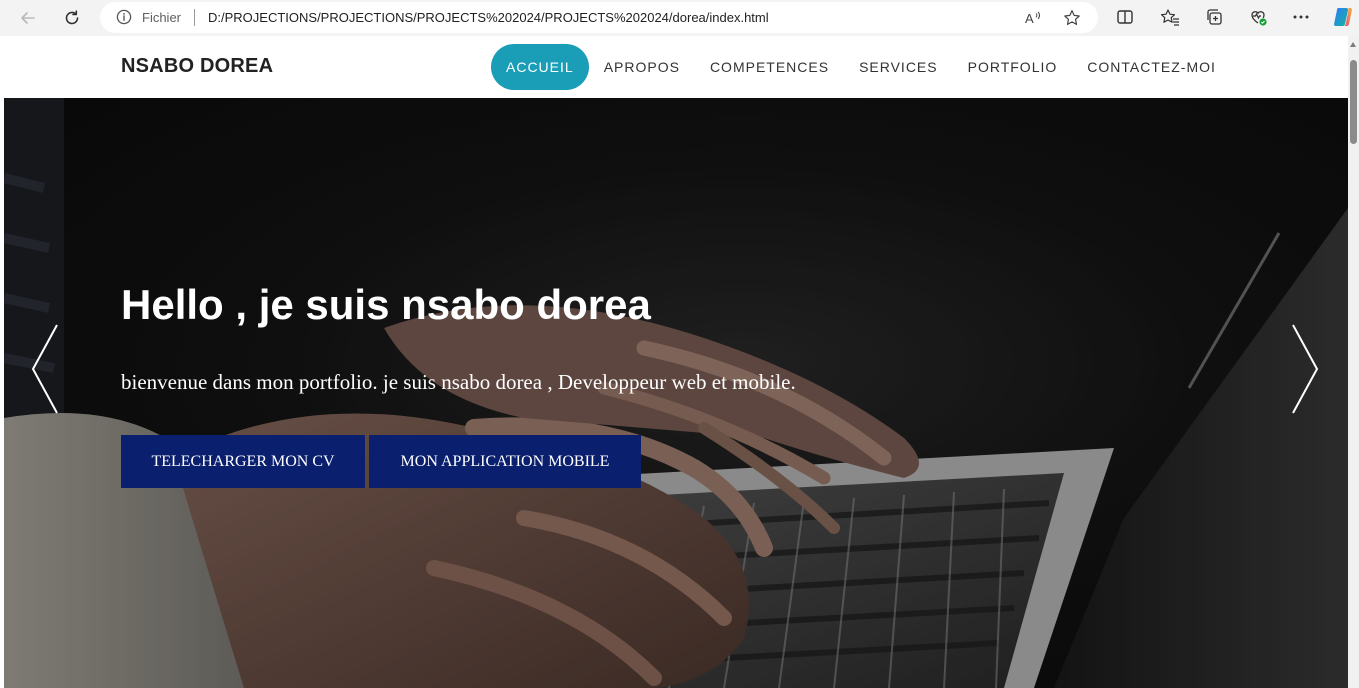 Image resolution: width=1359 pixels, height=688 pixels. I want to click on read-aloud-icon: A, so click(1034, 18).